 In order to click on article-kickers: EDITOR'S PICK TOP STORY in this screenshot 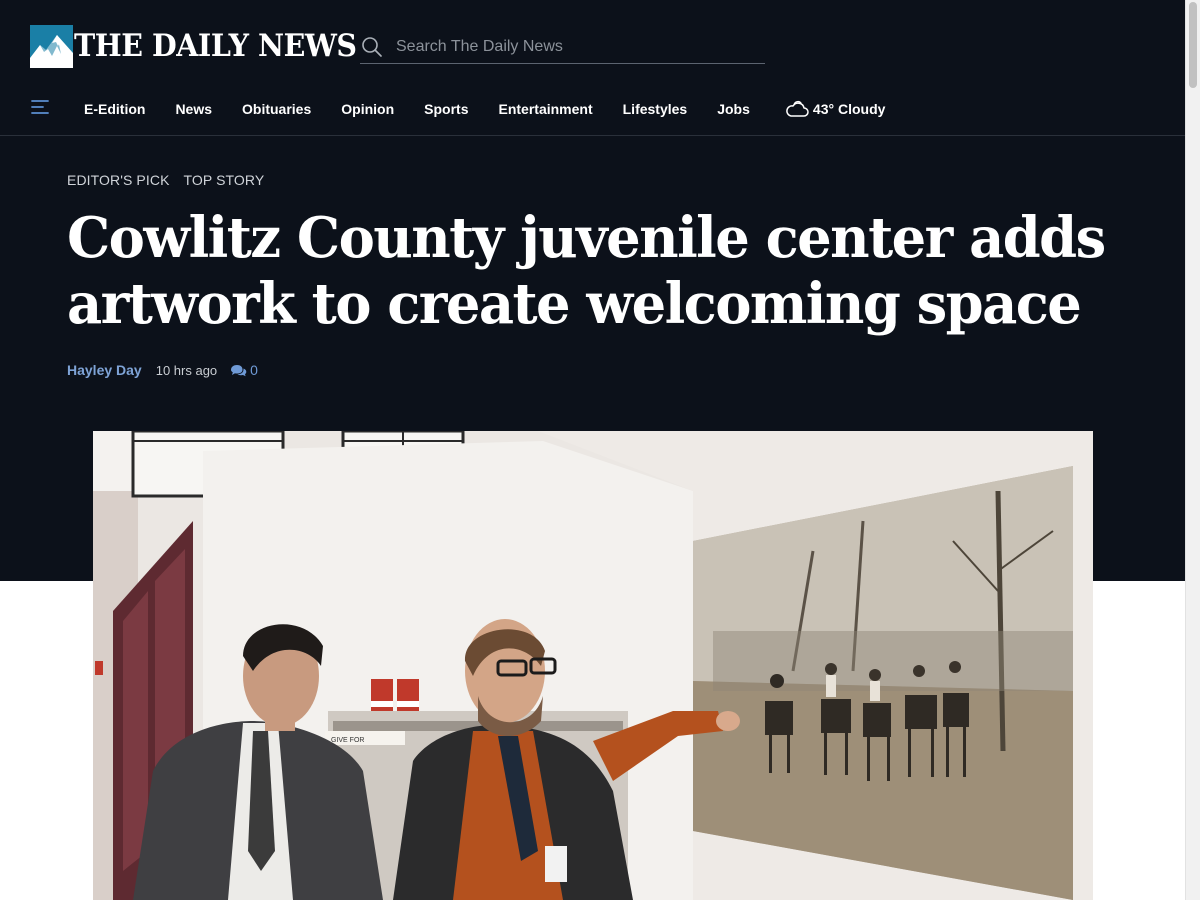, I will do `click(172, 180)`.